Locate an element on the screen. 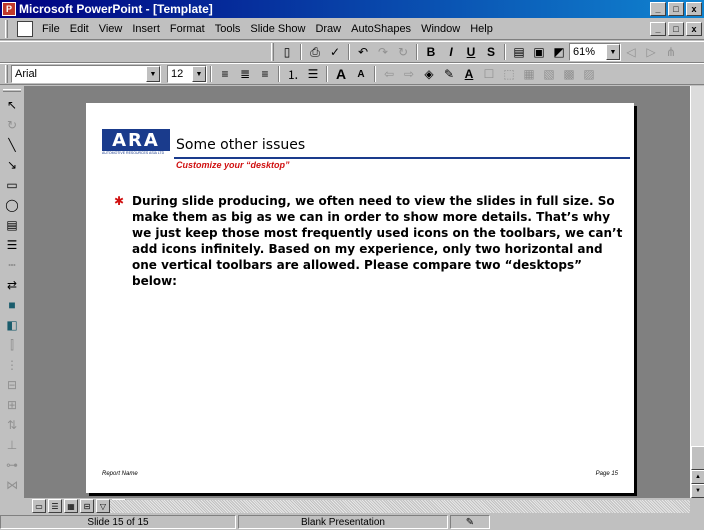  spelling-status-icon: ✎ is located at coordinates (470, 522).